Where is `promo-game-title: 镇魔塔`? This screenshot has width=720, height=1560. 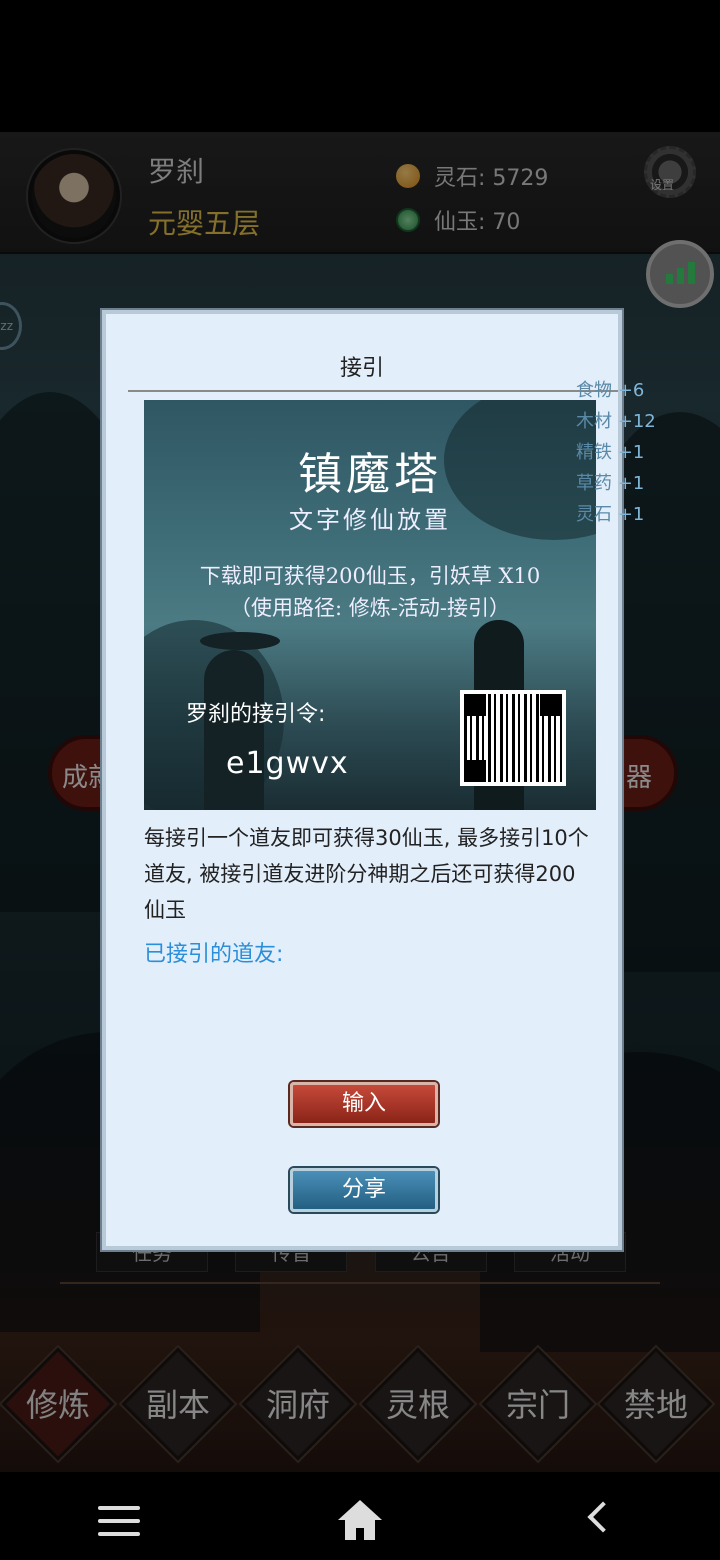
promo-game-title: 镇魔塔 is located at coordinates (370, 474).